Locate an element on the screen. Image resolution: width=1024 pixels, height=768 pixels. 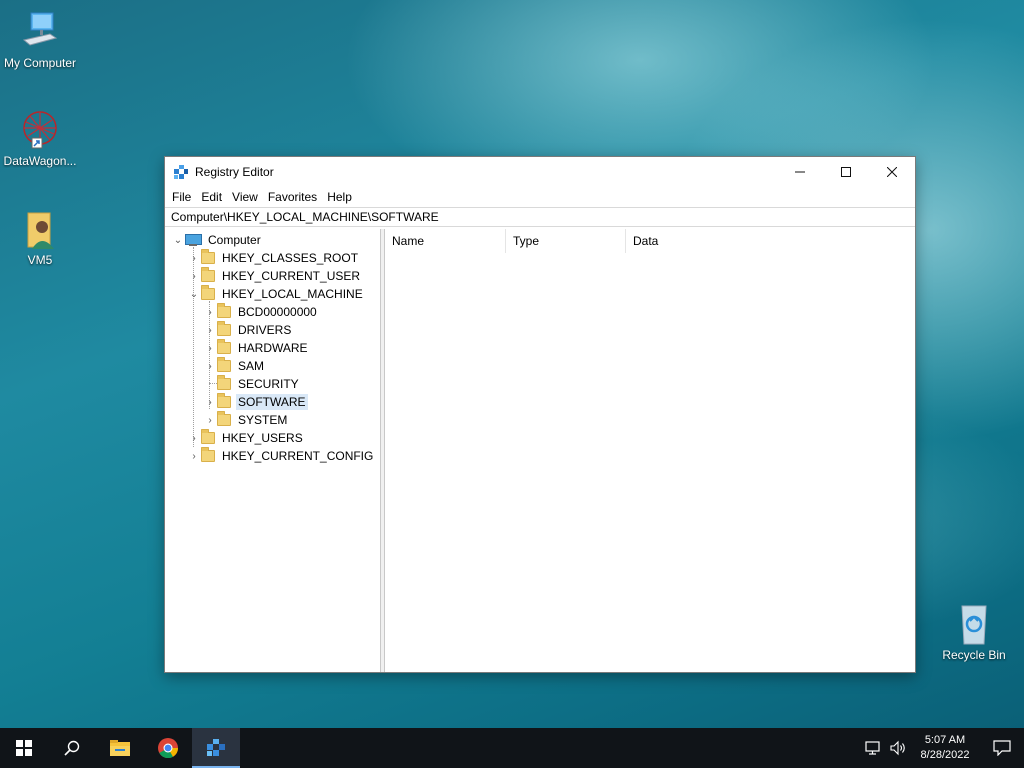
tree-item-label: SYSTEM is located at coordinates (263, 420).